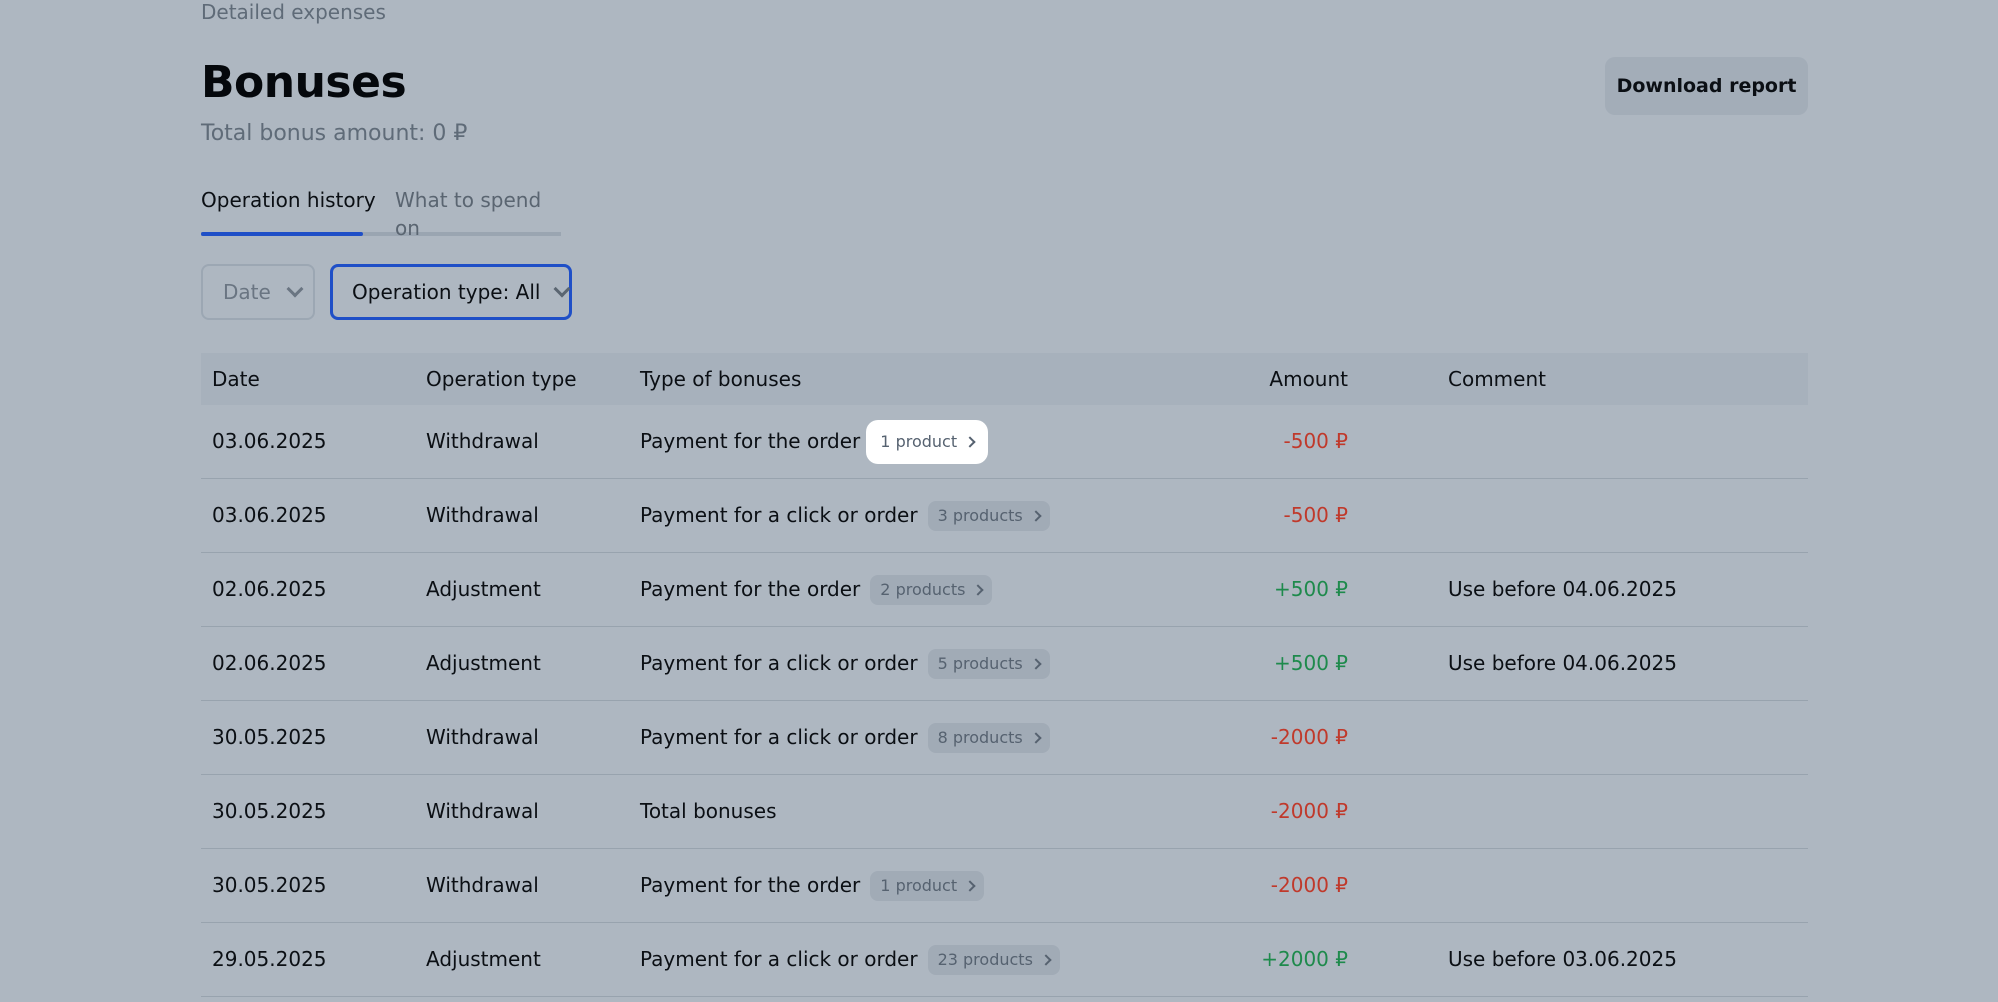 The image size is (1998, 1002). I want to click on date-filter: Date, so click(258, 292).